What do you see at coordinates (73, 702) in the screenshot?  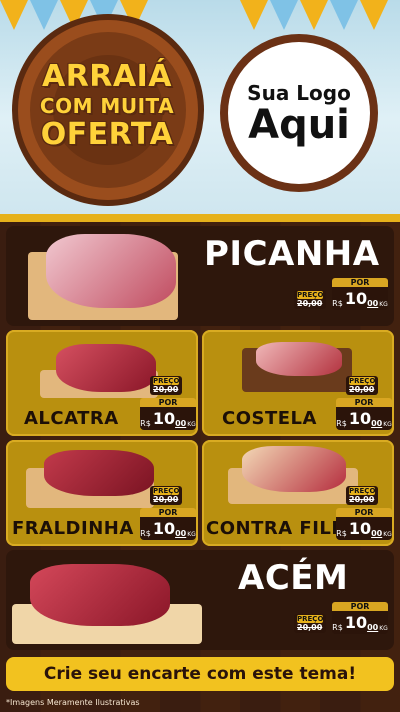 I see `disclaimer-text: *Imagens Meramente Ilustrativas` at bounding box center [73, 702].